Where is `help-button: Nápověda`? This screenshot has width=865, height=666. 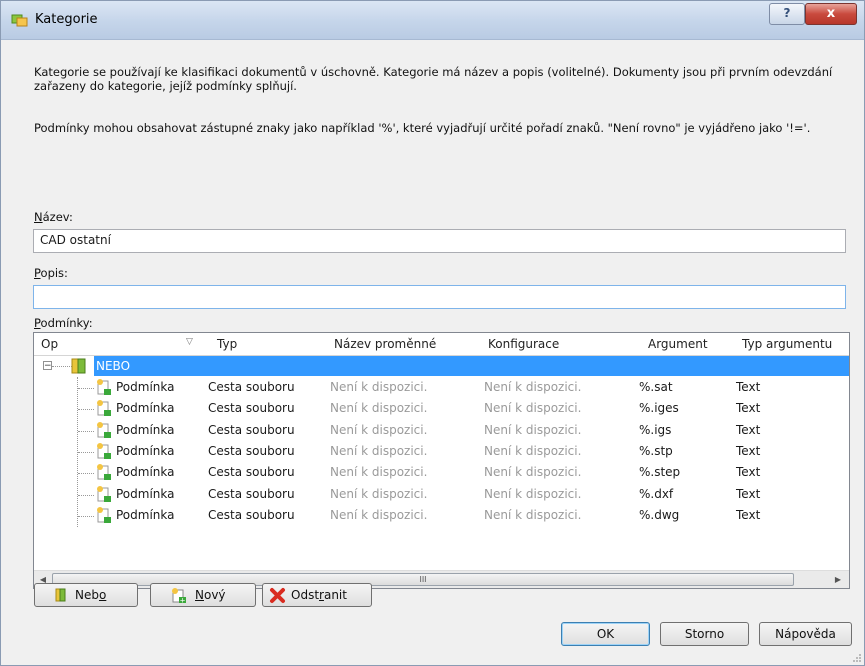
help-button: Nápověda is located at coordinates (805, 634).